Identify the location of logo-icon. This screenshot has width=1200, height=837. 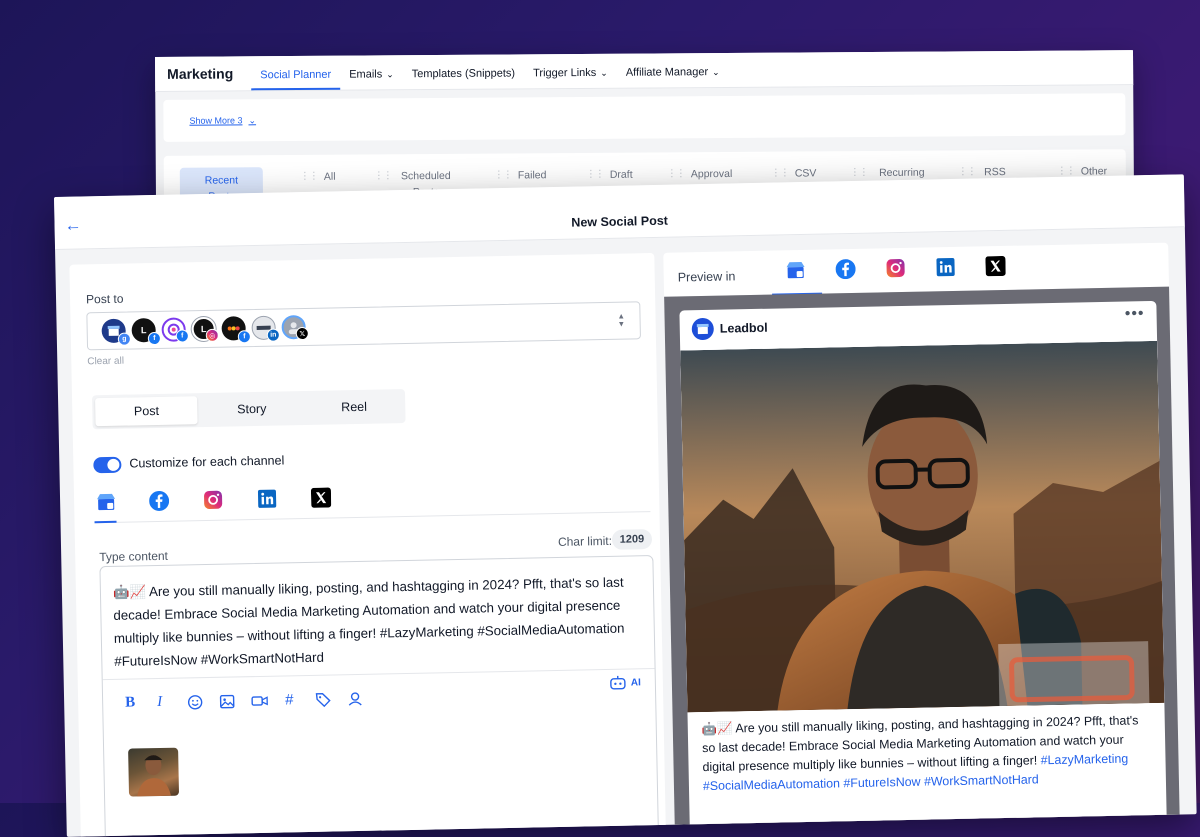
(234, 328).